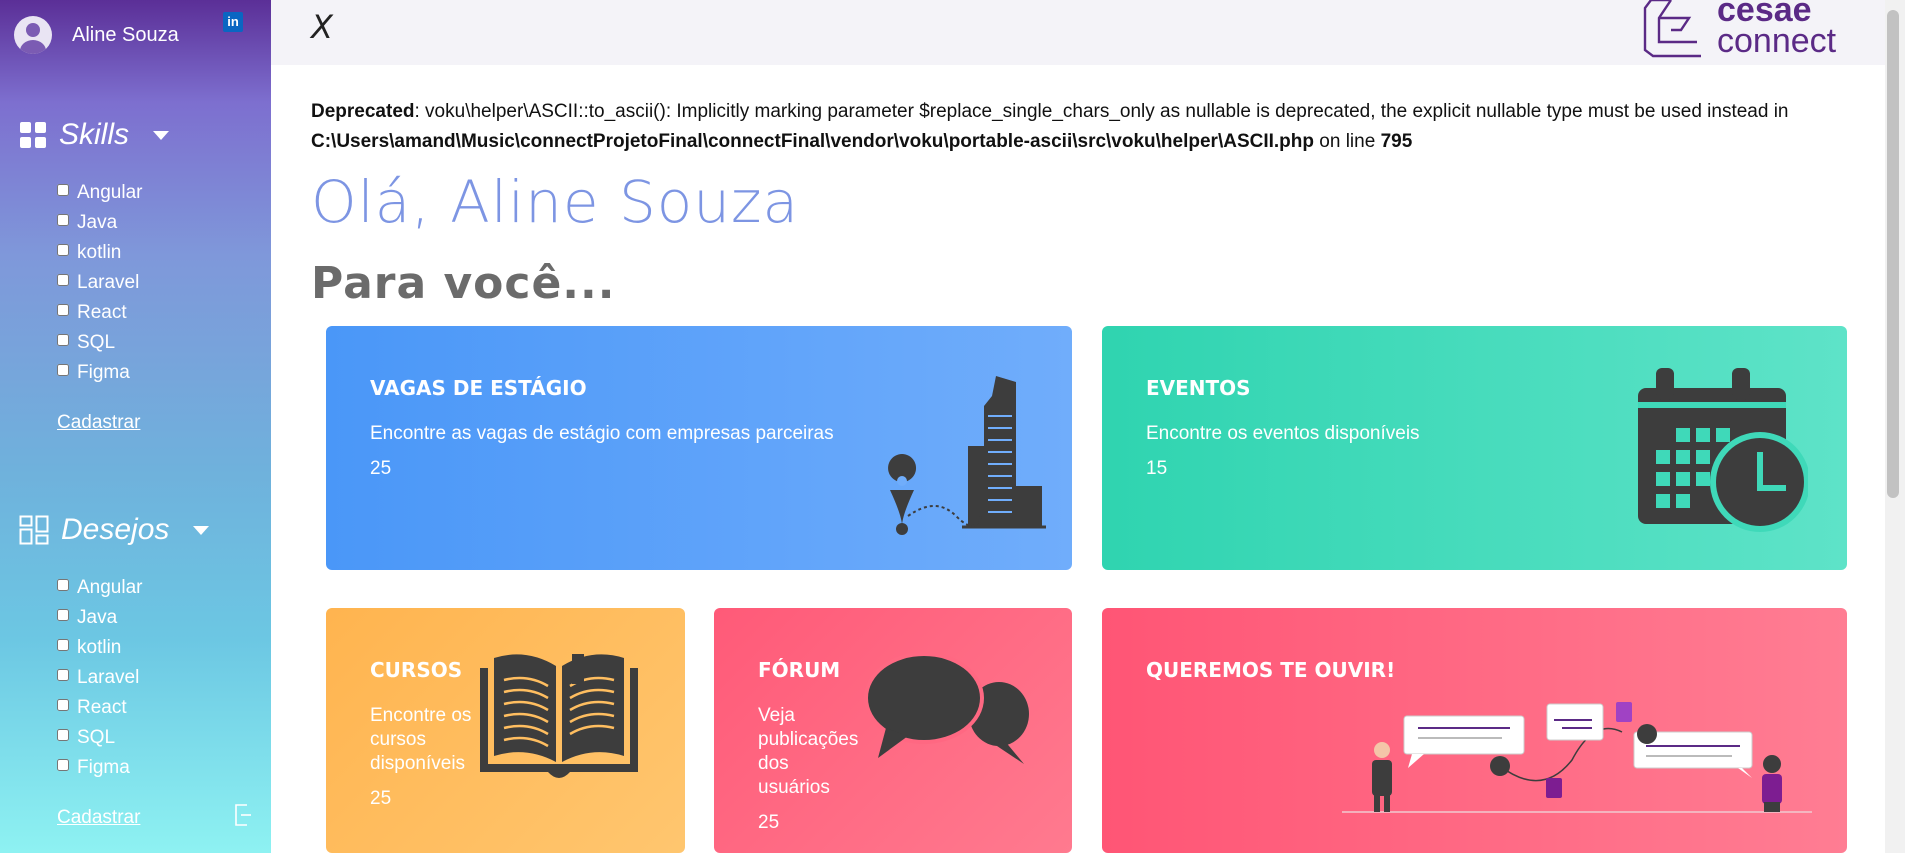  Describe the element at coordinates (96, 342) in the screenshot. I see `skill-label: SQL` at that location.